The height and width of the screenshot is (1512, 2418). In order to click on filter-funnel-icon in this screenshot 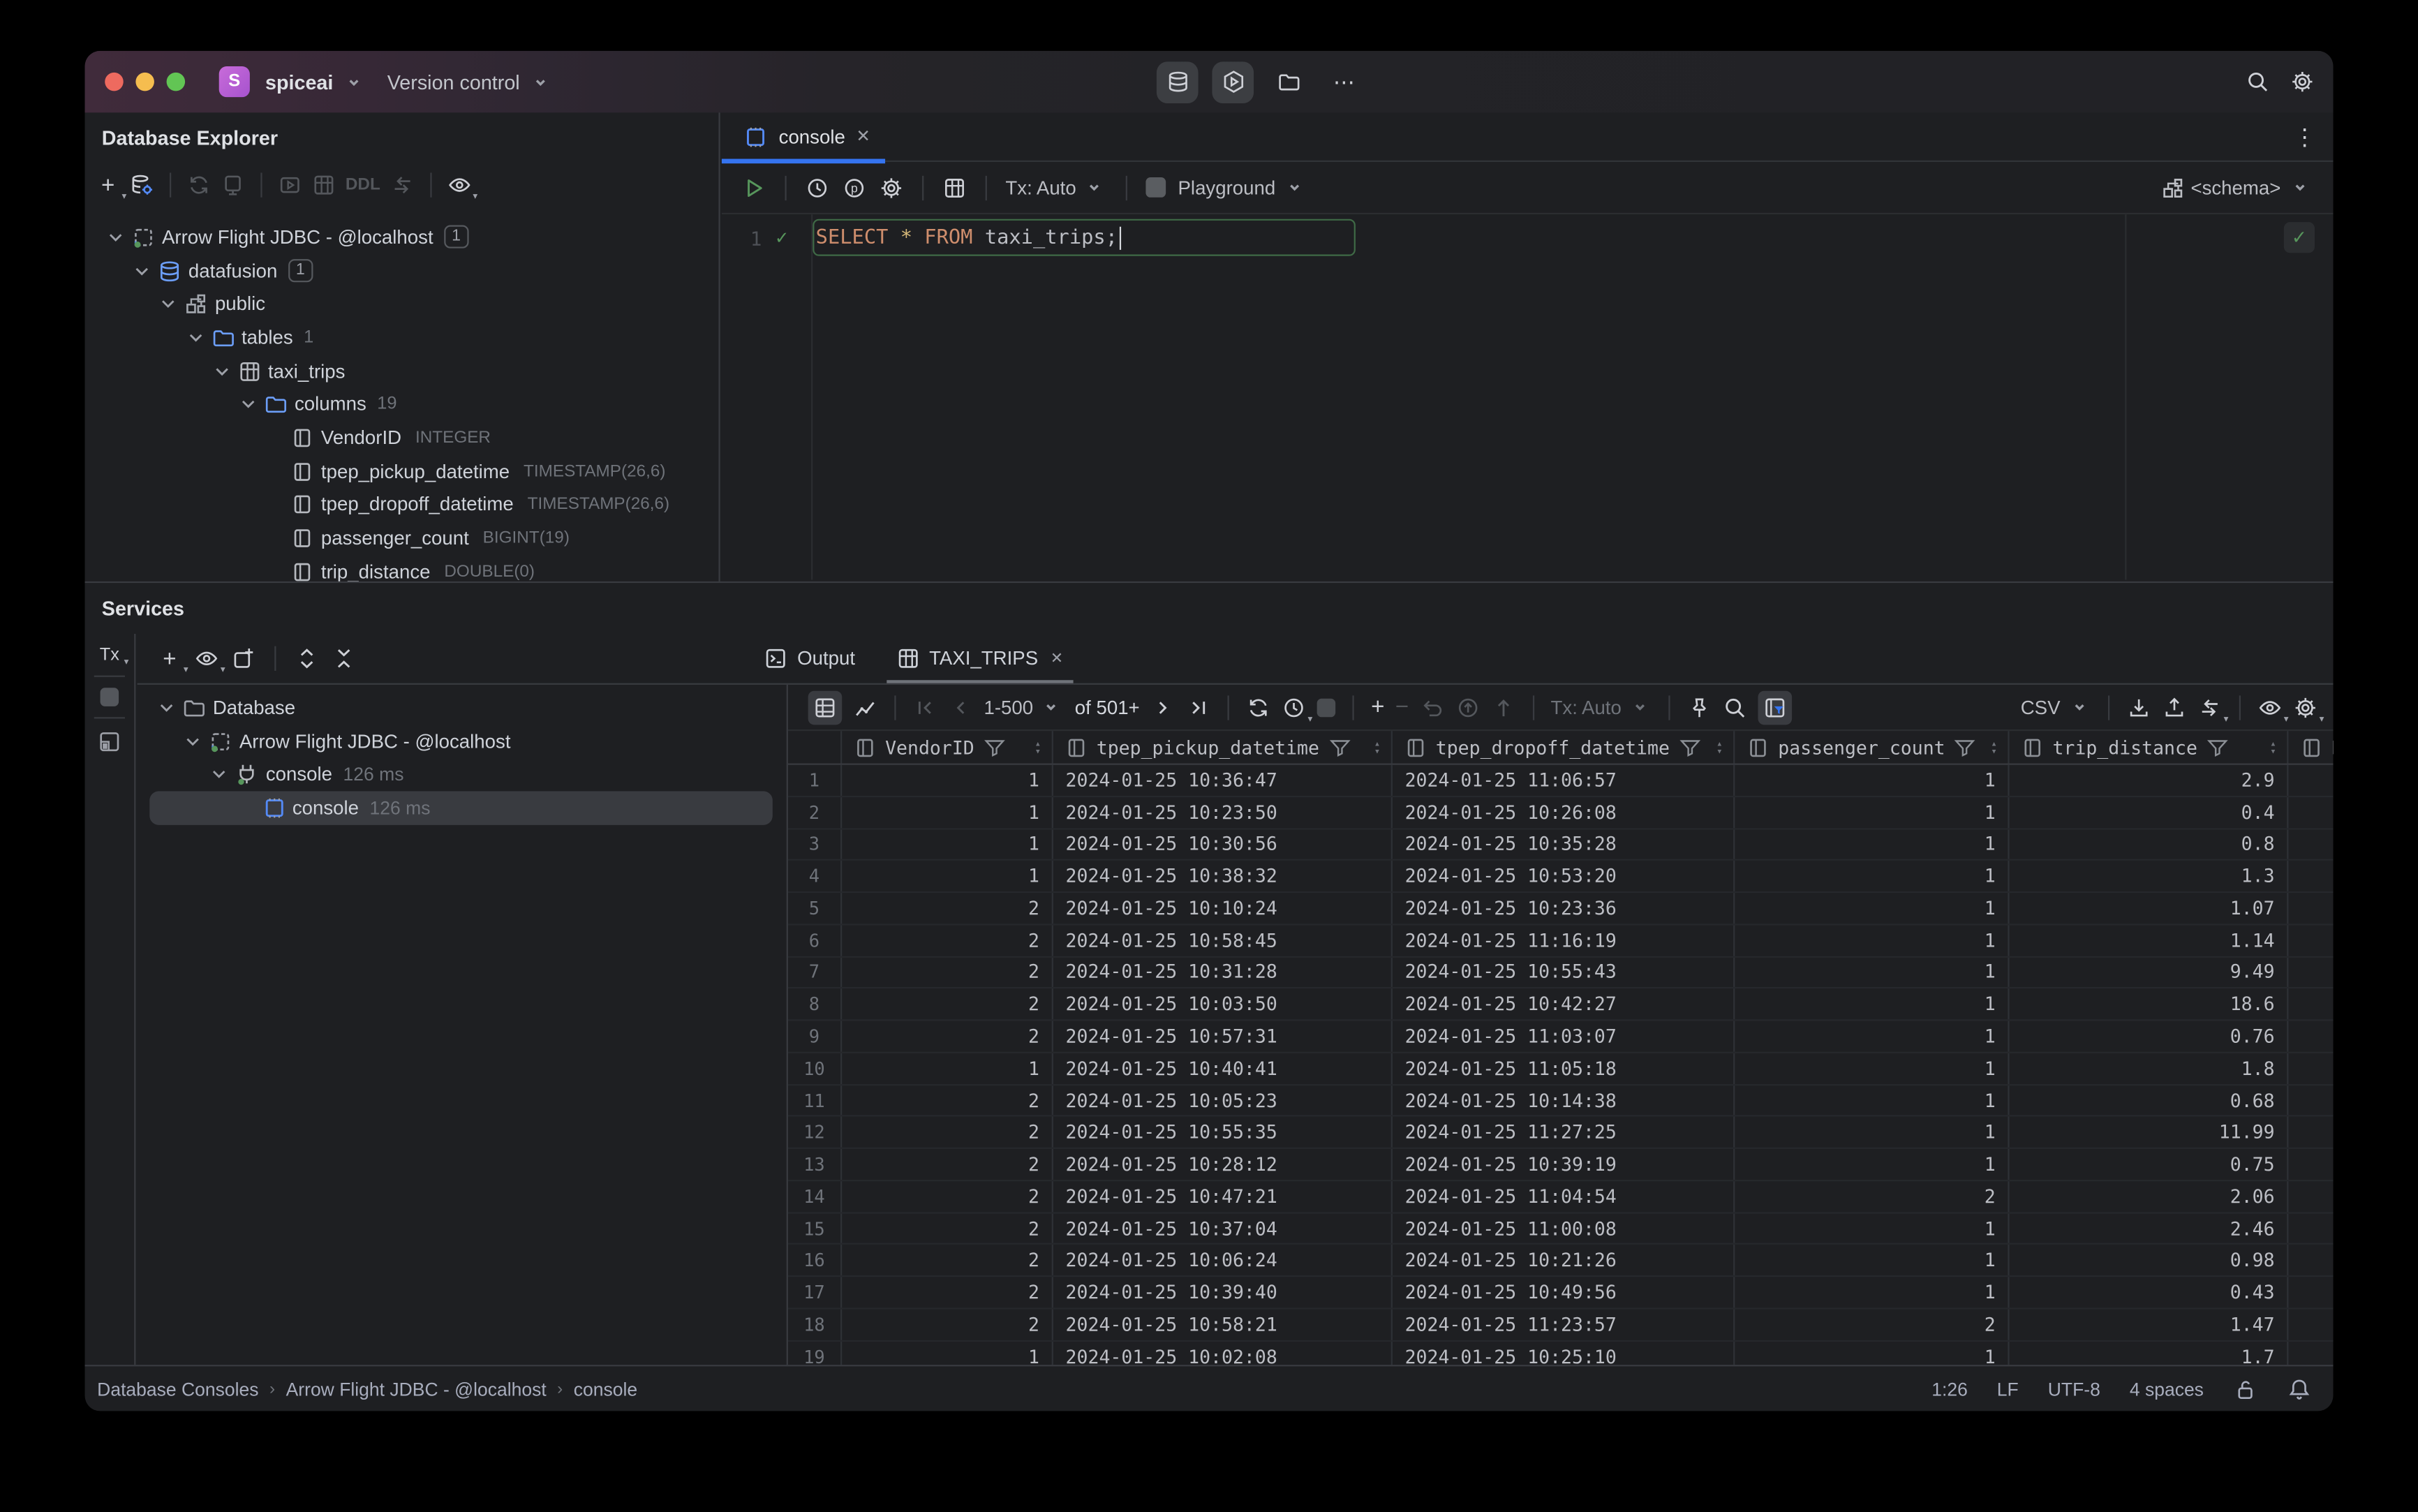, I will do `click(2217, 747)`.